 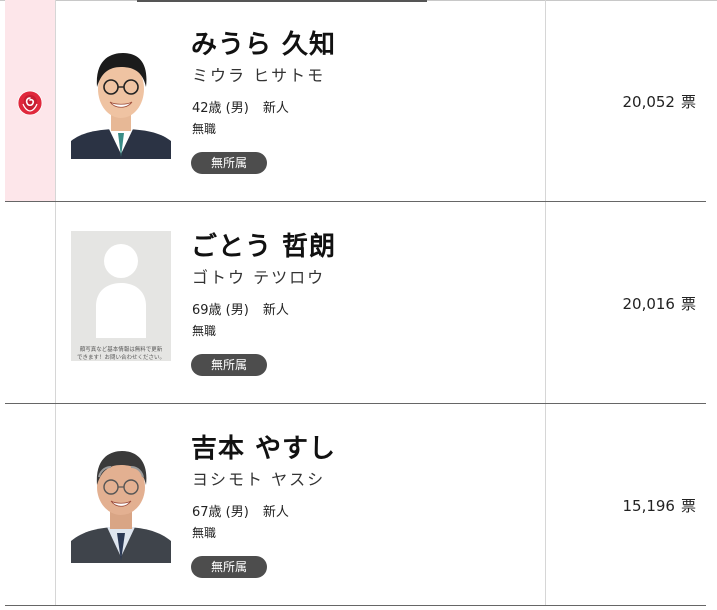 What do you see at coordinates (648, 304) in the screenshot?
I see `vote-number: 20,016` at bounding box center [648, 304].